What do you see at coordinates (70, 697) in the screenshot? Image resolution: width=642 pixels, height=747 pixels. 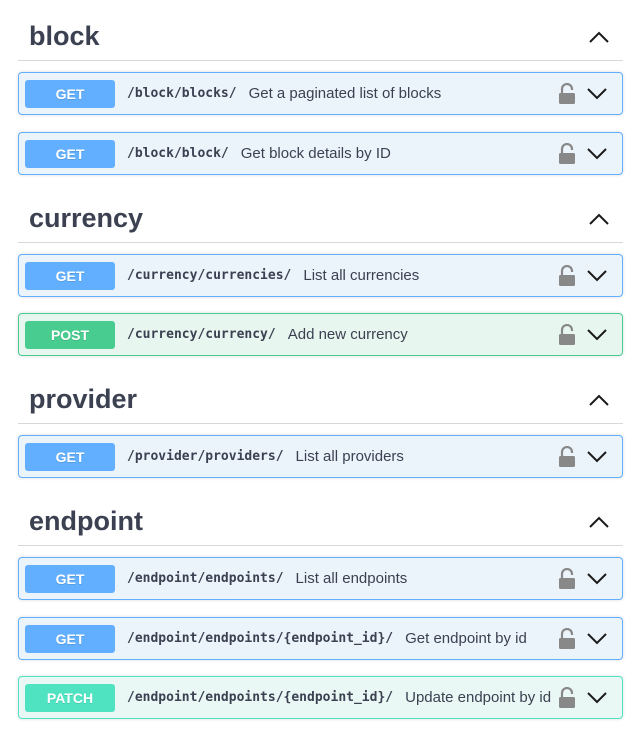 I see `method-badge: PATCH` at bounding box center [70, 697].